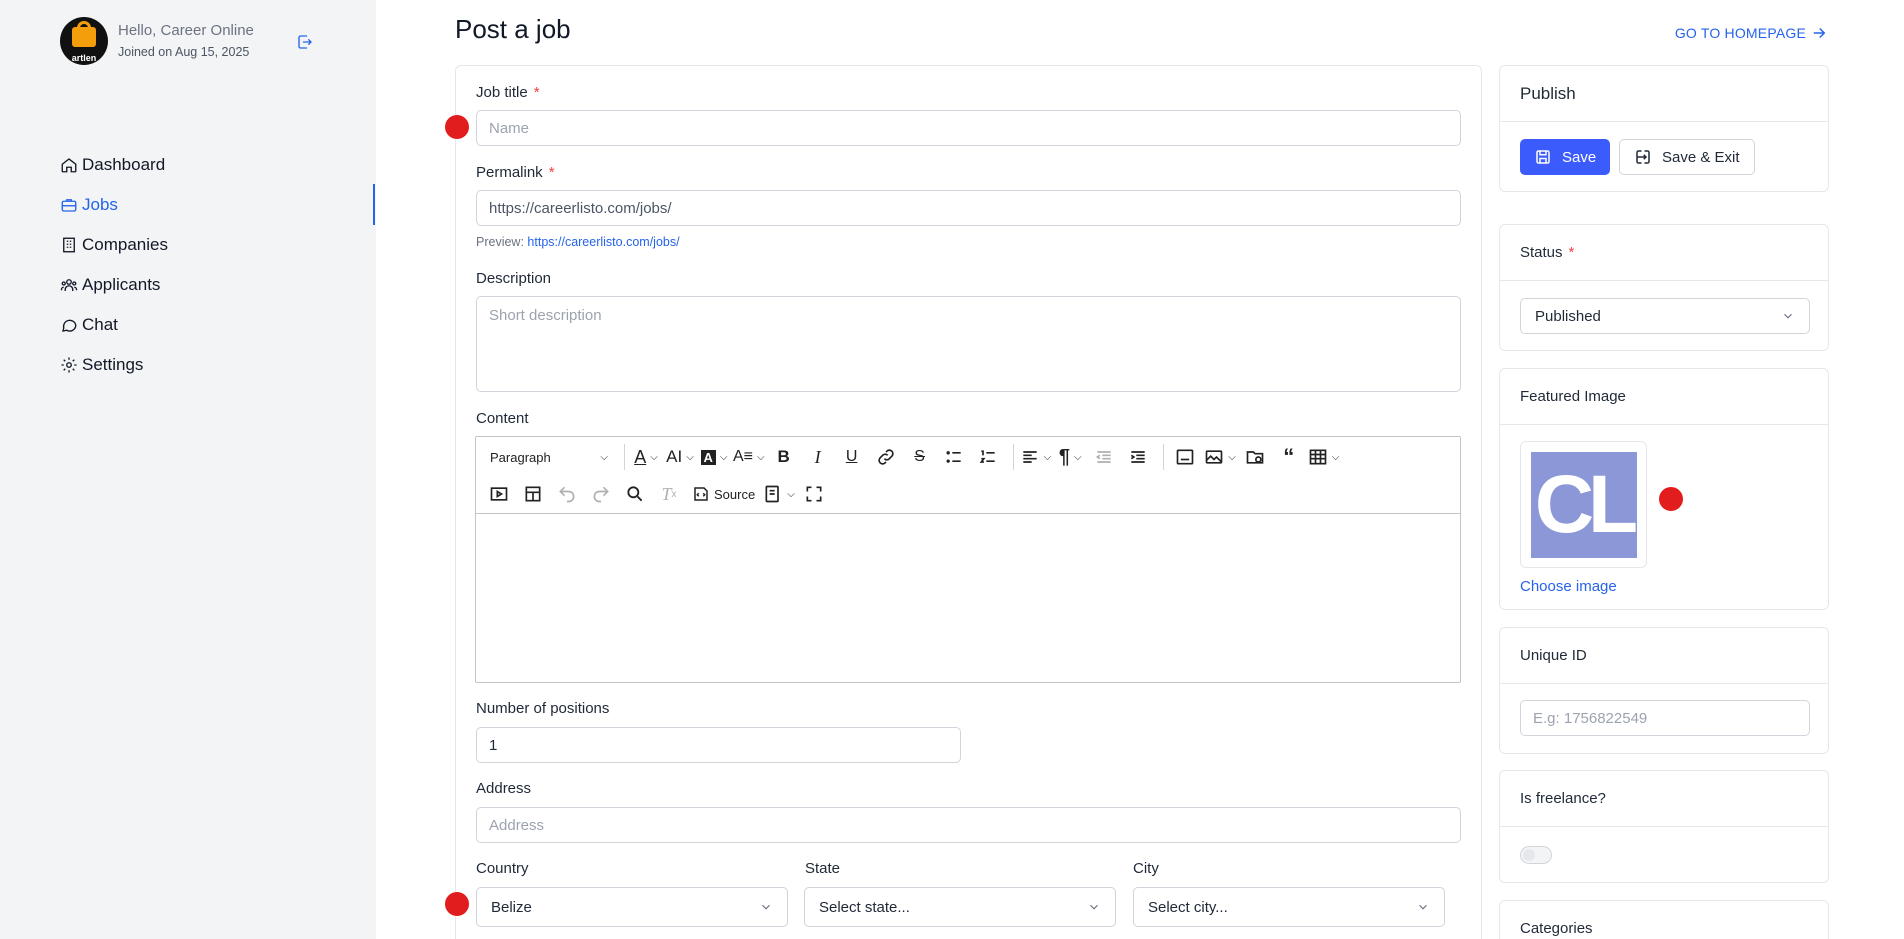 The width and height of the screenshot is (1904, 939). Describe the element at coordinates (502, 868) in the screenshot. I see `country-label: Country` at that location.